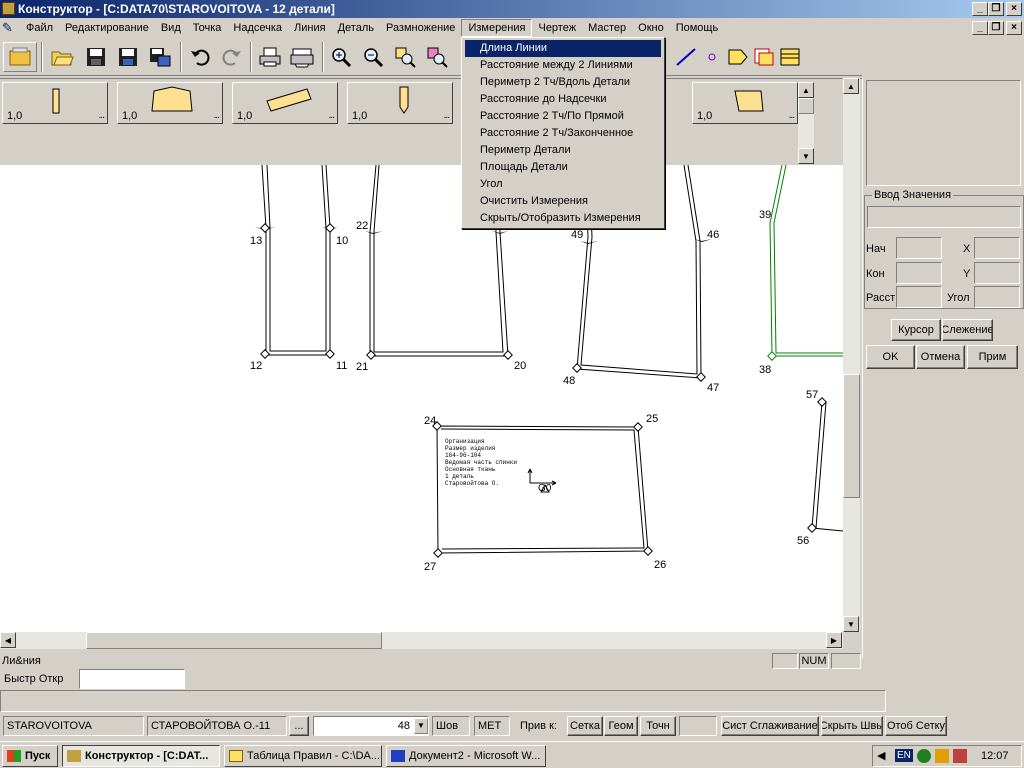  I want to click on speaker-icon: ◀, so click(881, 755).